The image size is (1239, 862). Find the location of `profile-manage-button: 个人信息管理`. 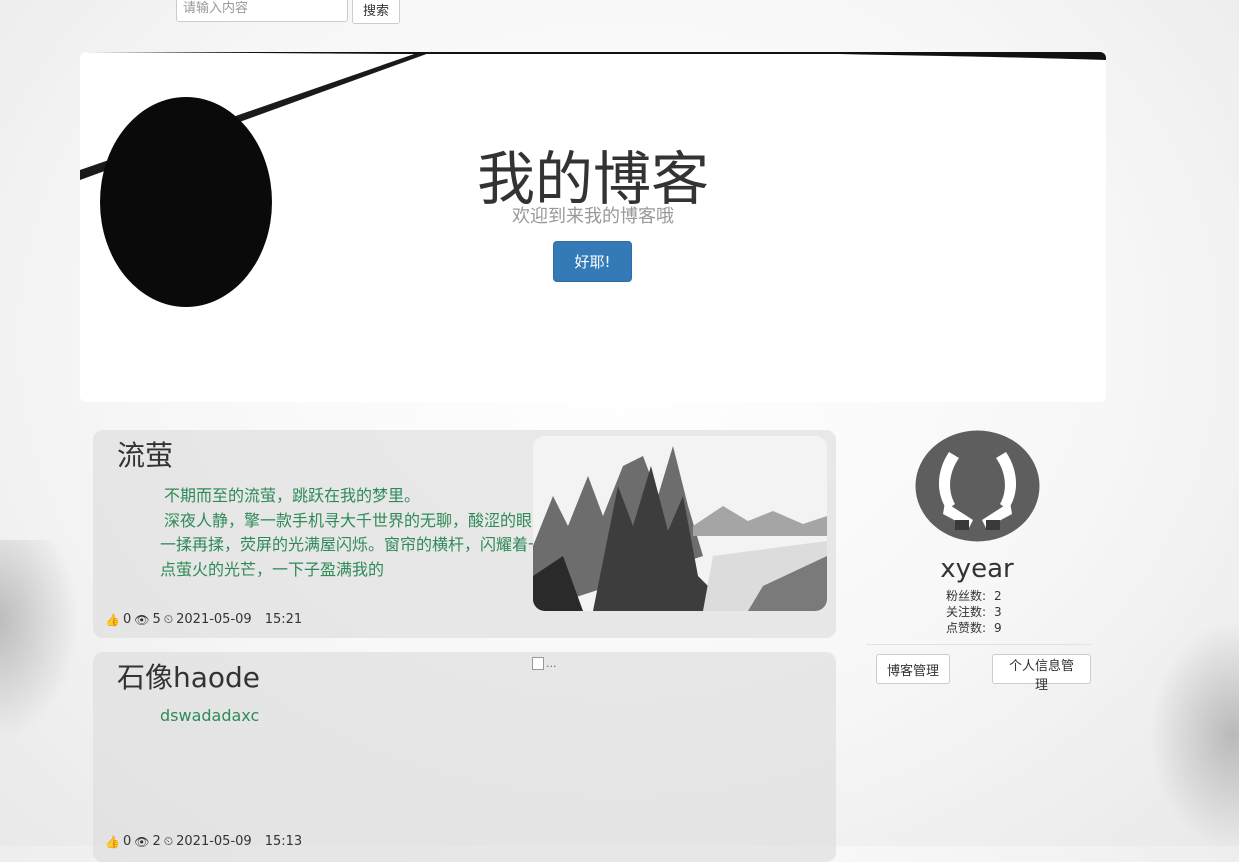

profile-manage-button: 个人信息管理 is located at coordinates (1041, 673).